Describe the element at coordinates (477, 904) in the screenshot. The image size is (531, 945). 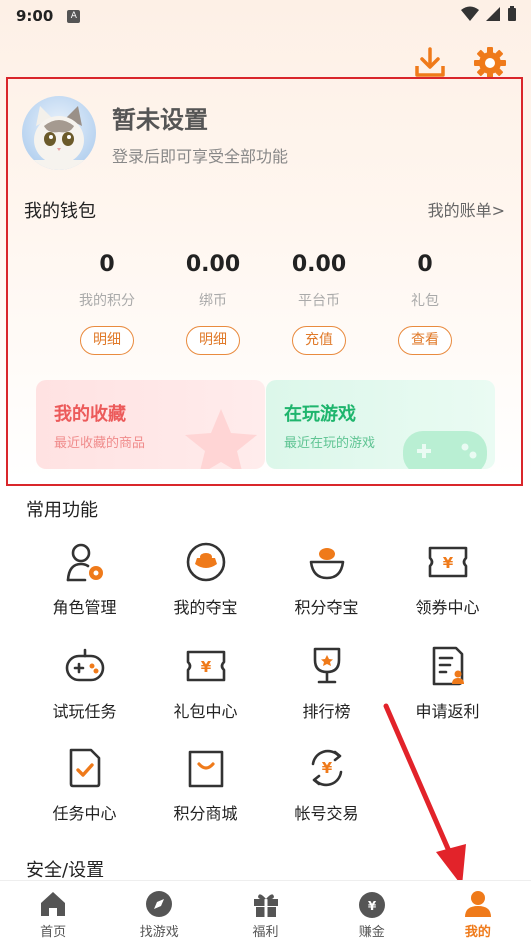
I see `user-icon` at that location.